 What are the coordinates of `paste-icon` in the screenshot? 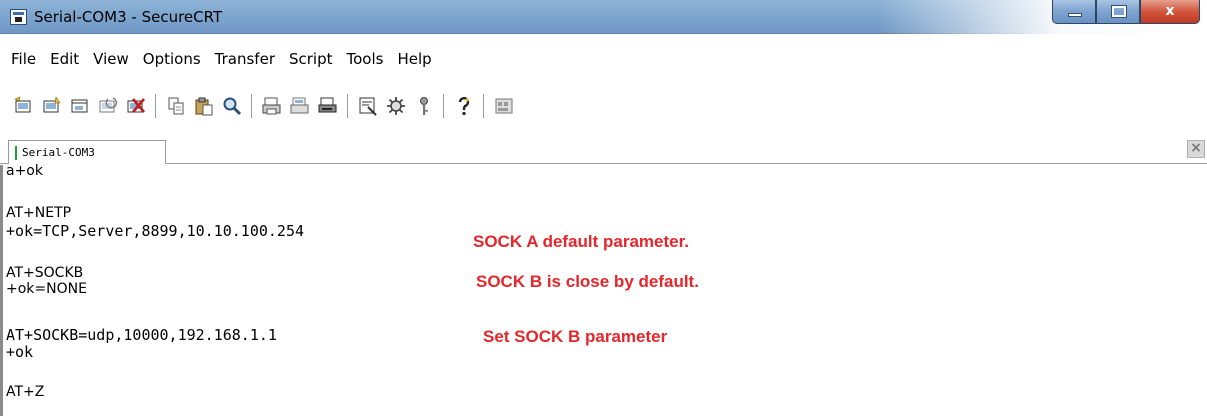 It's located at (204, 106).